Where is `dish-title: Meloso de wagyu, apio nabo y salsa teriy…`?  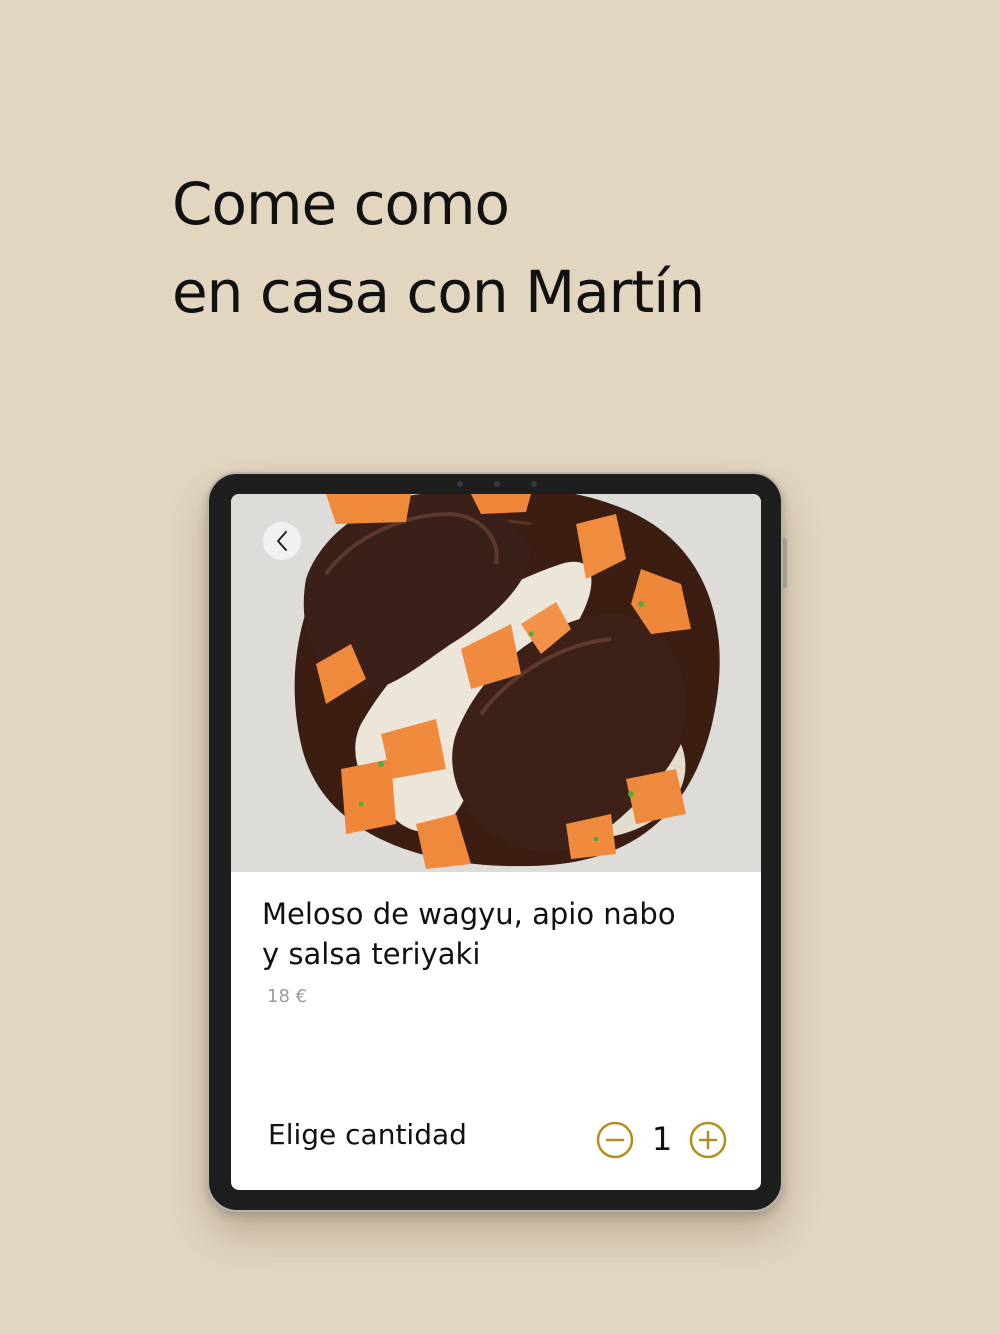 dish-title: Meloso de wagyu, apio nabo y salsa teriy… is located at coordinates (469, 934).